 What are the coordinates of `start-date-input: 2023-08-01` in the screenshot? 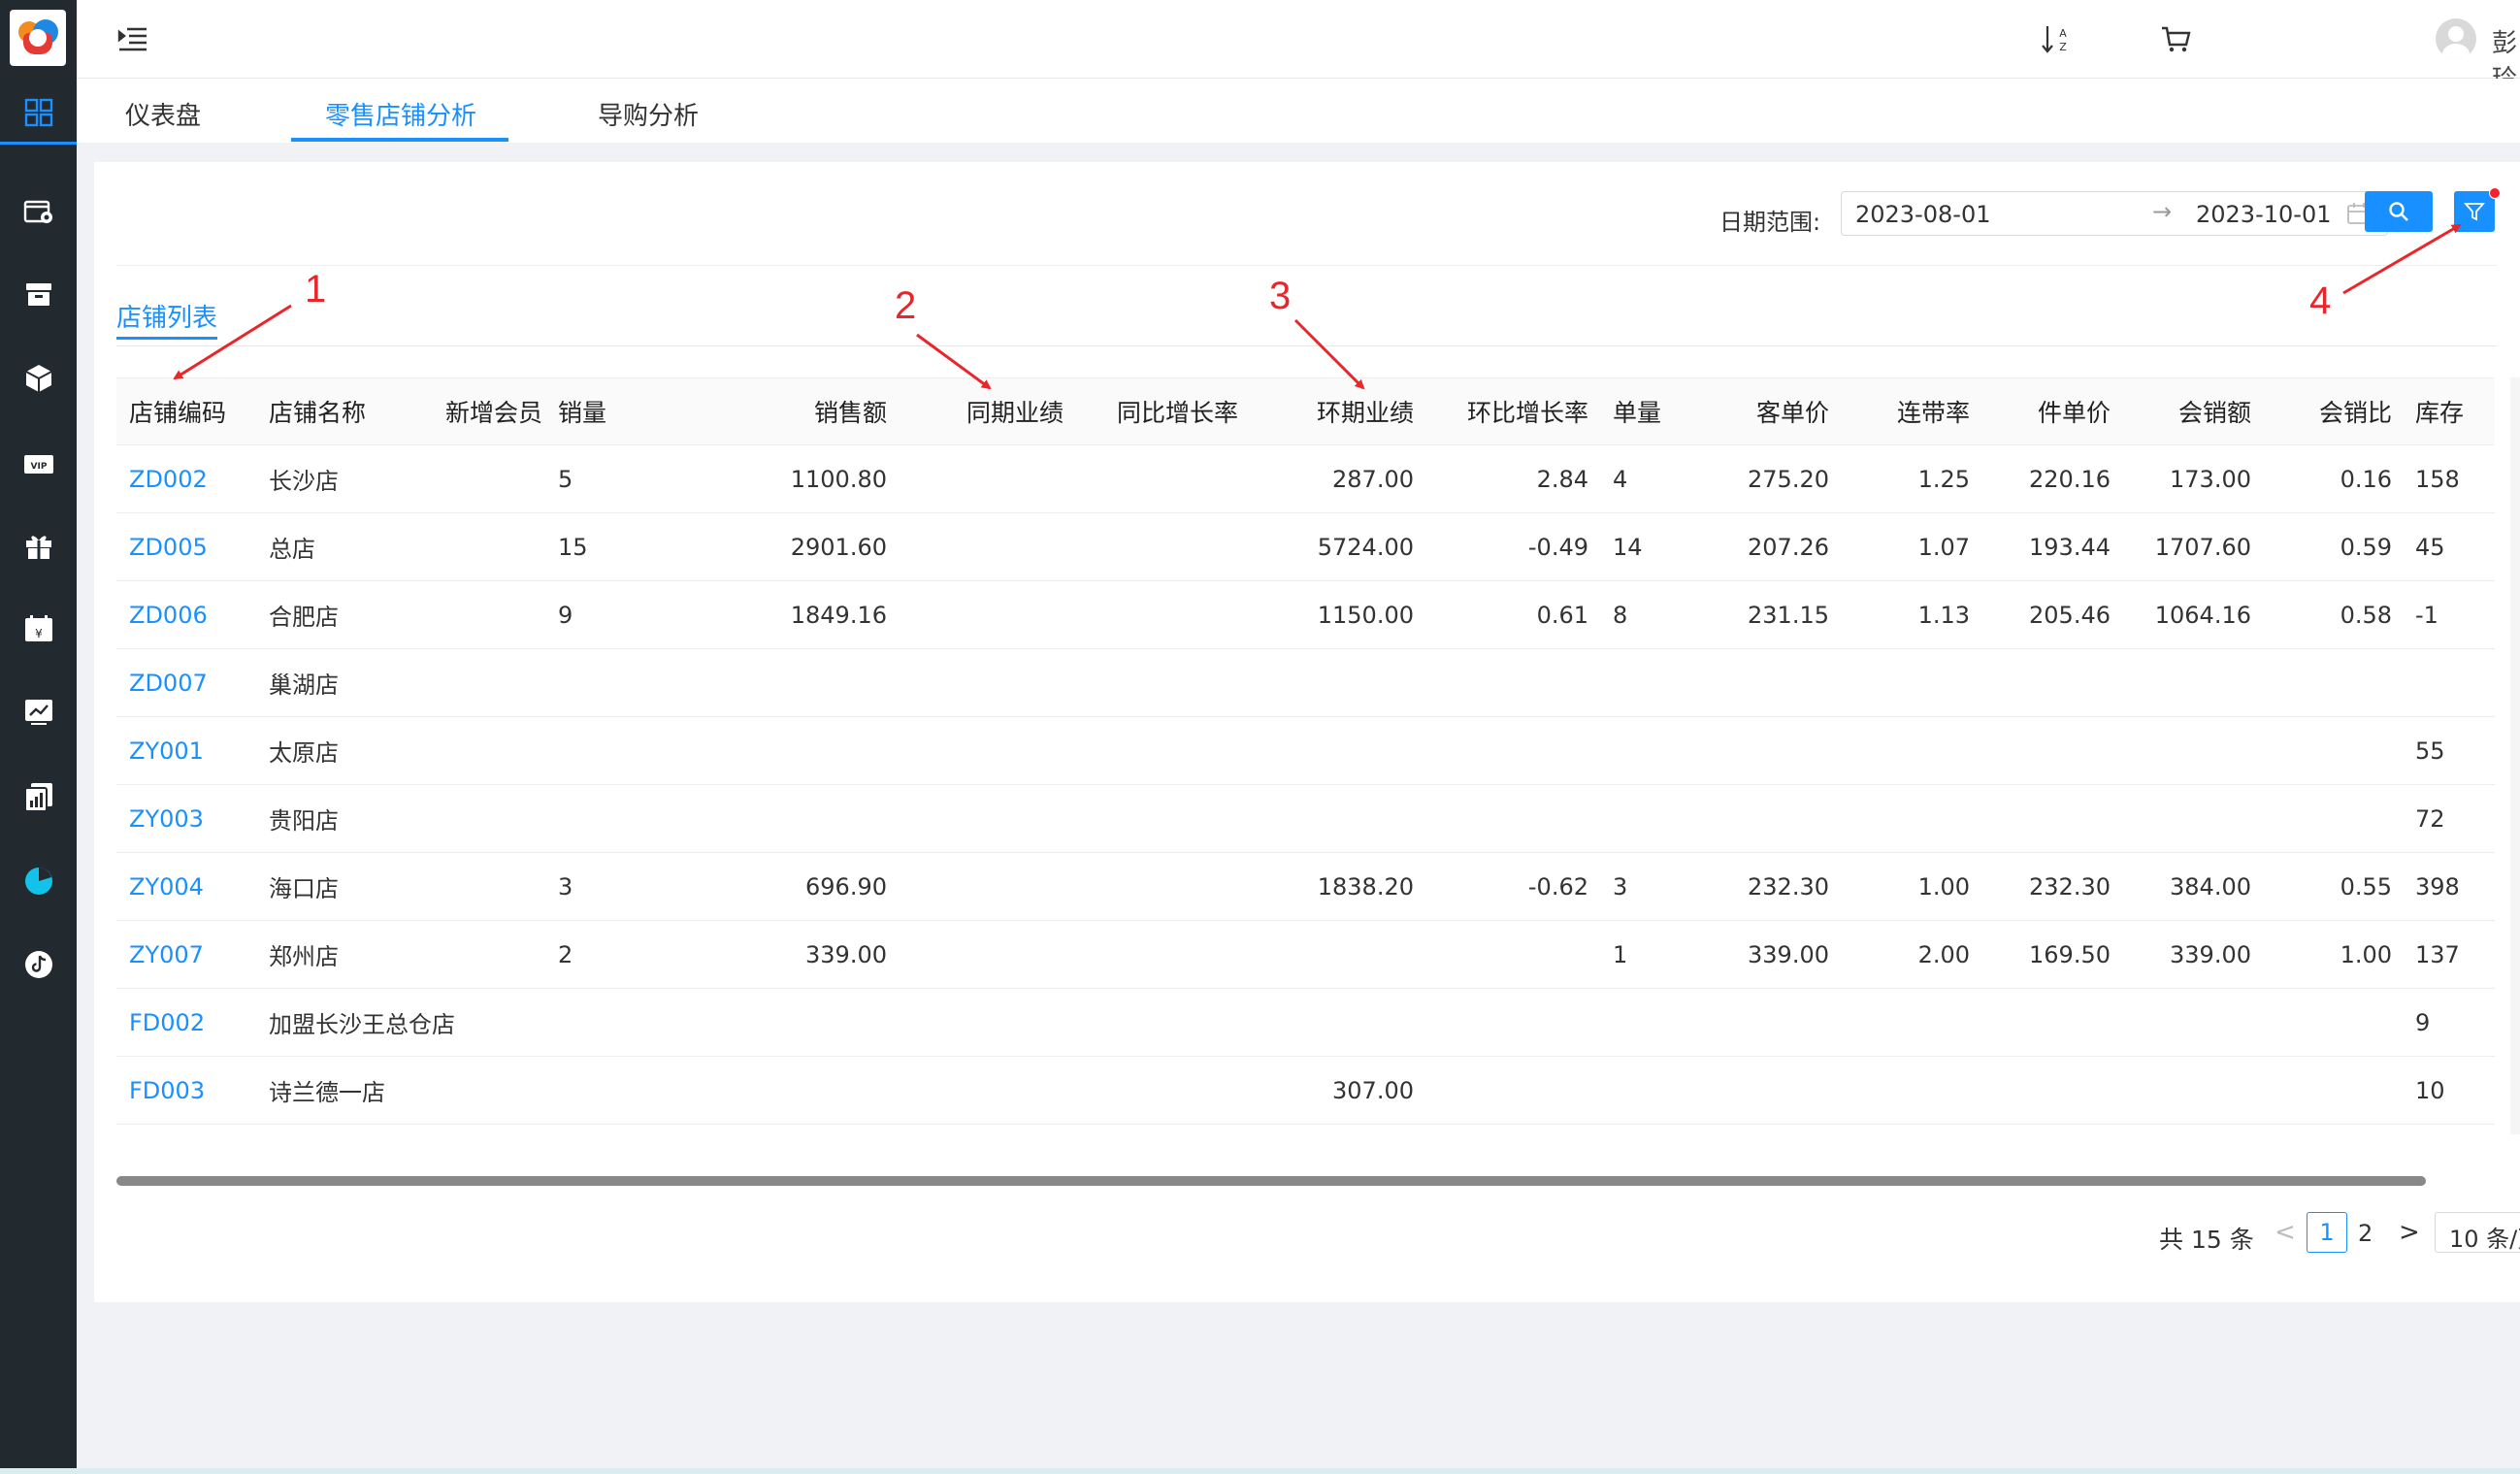 It's located at (1922, 214).